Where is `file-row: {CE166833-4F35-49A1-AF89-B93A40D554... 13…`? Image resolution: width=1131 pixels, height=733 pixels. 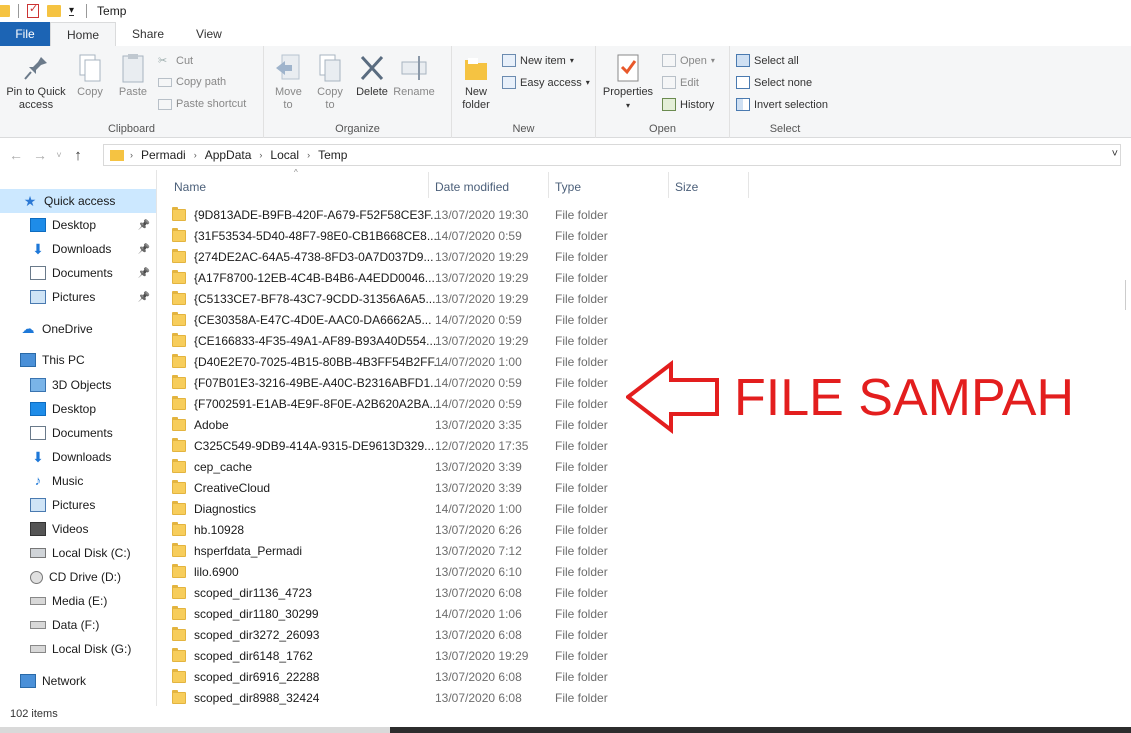
file-row: {CE166833-4F35-49A1-AF89-B93A40D554... 13… is located at coordinates (452, 340).